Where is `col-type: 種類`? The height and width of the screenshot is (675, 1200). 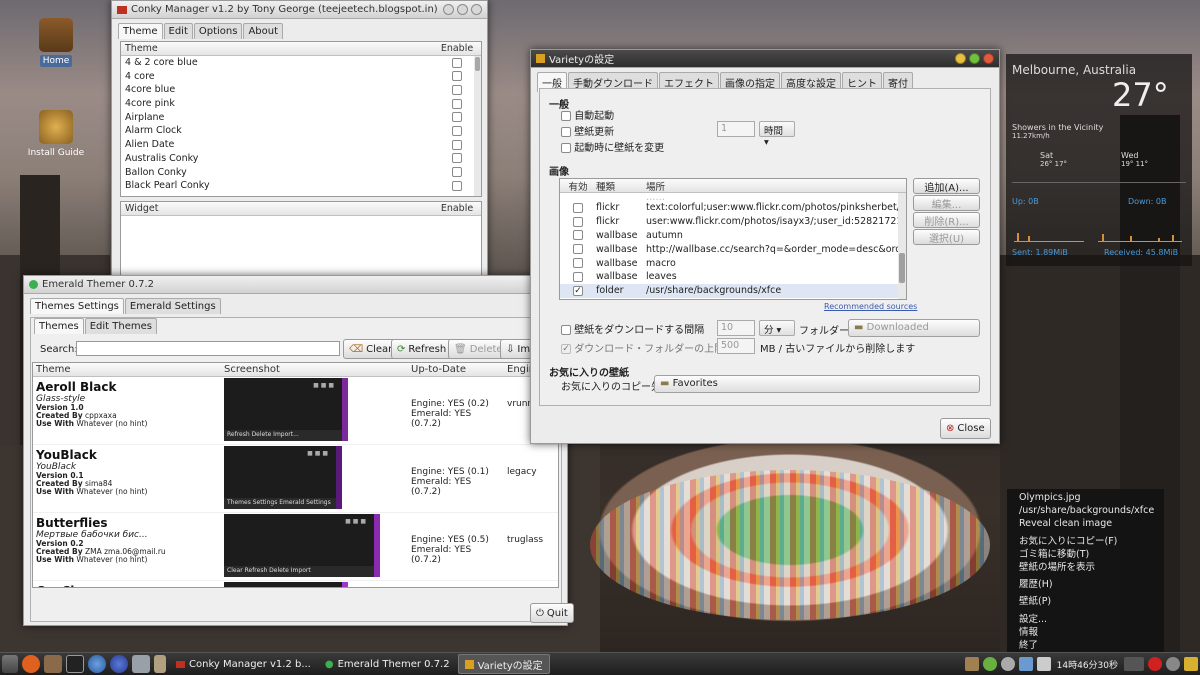 col-type: 種類 is located at coordinates (621, 186).